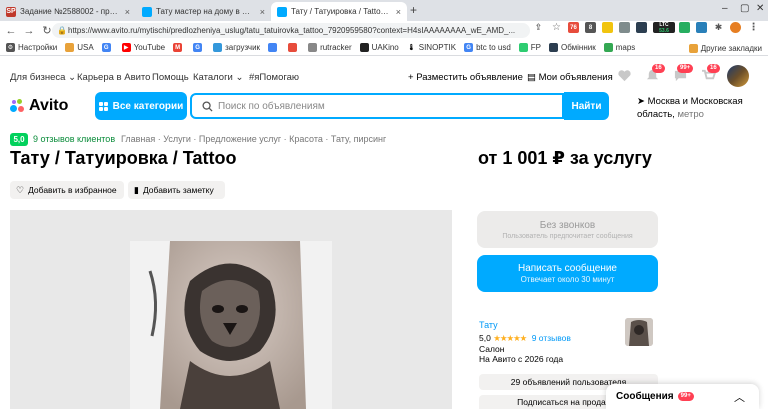  I want to click on browser-tab-tattoo-search: Тату мастер на дому в Москве и ×, so click(203, 11).